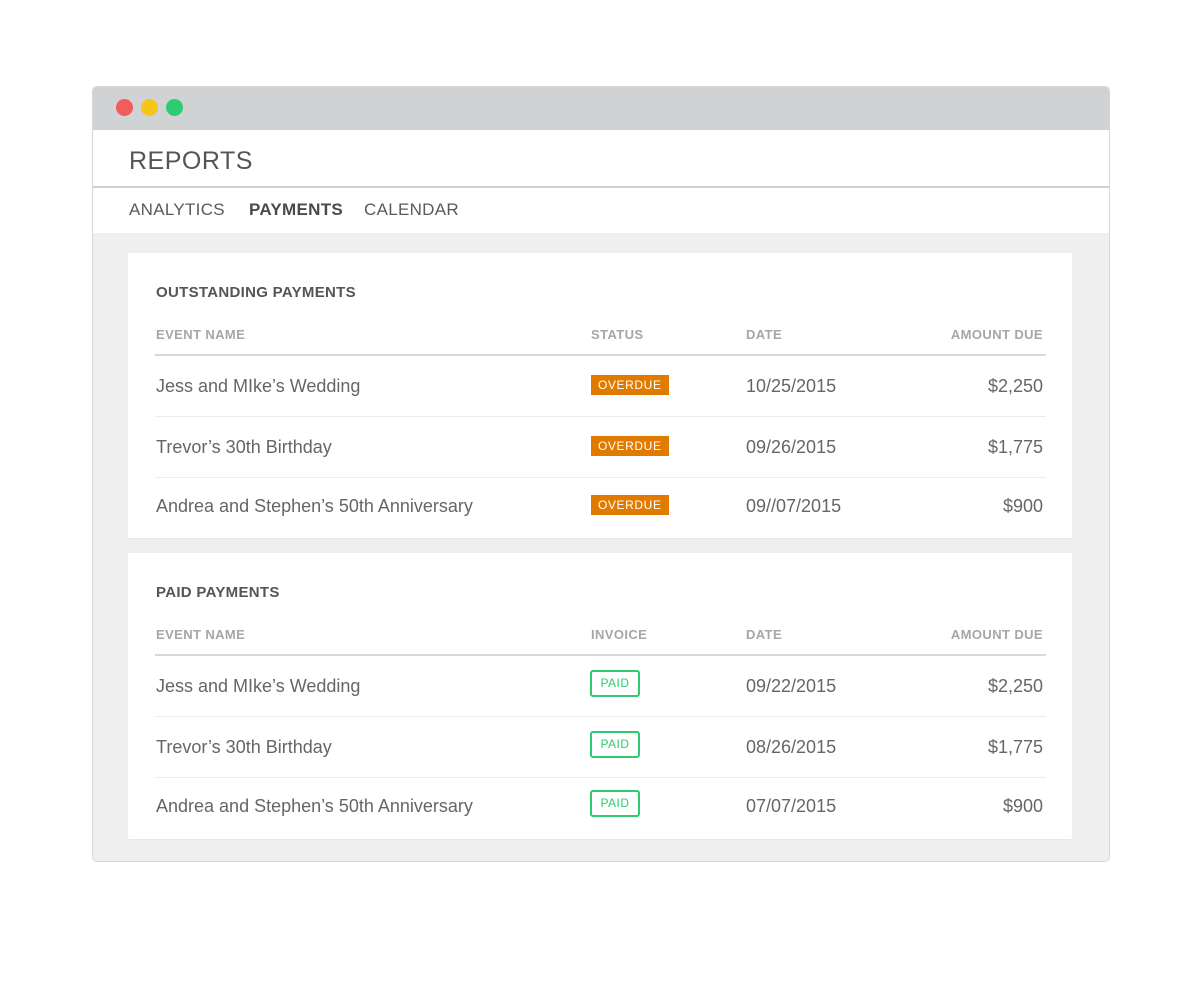 This screenshot has height=1000, width=1200. Describe the element at coordinates (601, 108) in the screenshot. I see `window-titlebar` at that location.